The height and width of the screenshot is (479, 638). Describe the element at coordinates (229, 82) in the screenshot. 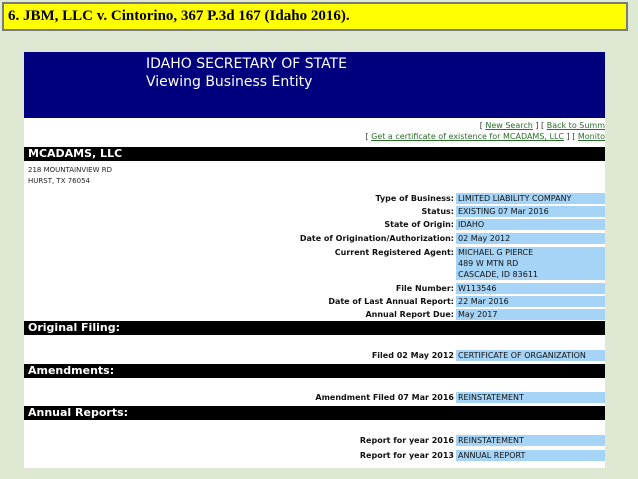

I see `page-heading: Viewing Business Entity` at that location.